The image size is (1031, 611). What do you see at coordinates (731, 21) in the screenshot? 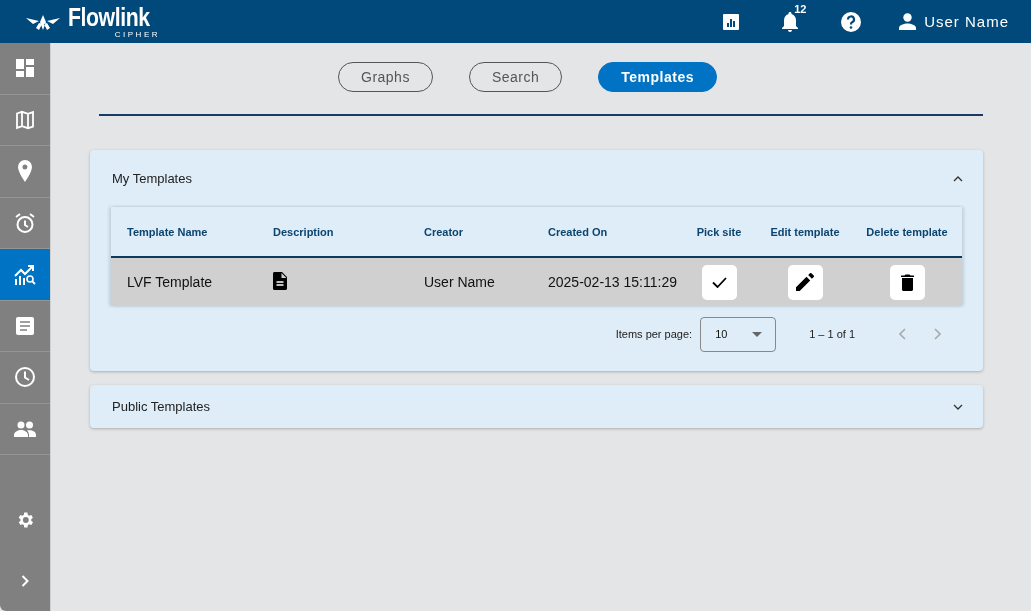
I see `report-icon` at bounding box center [731, 21].